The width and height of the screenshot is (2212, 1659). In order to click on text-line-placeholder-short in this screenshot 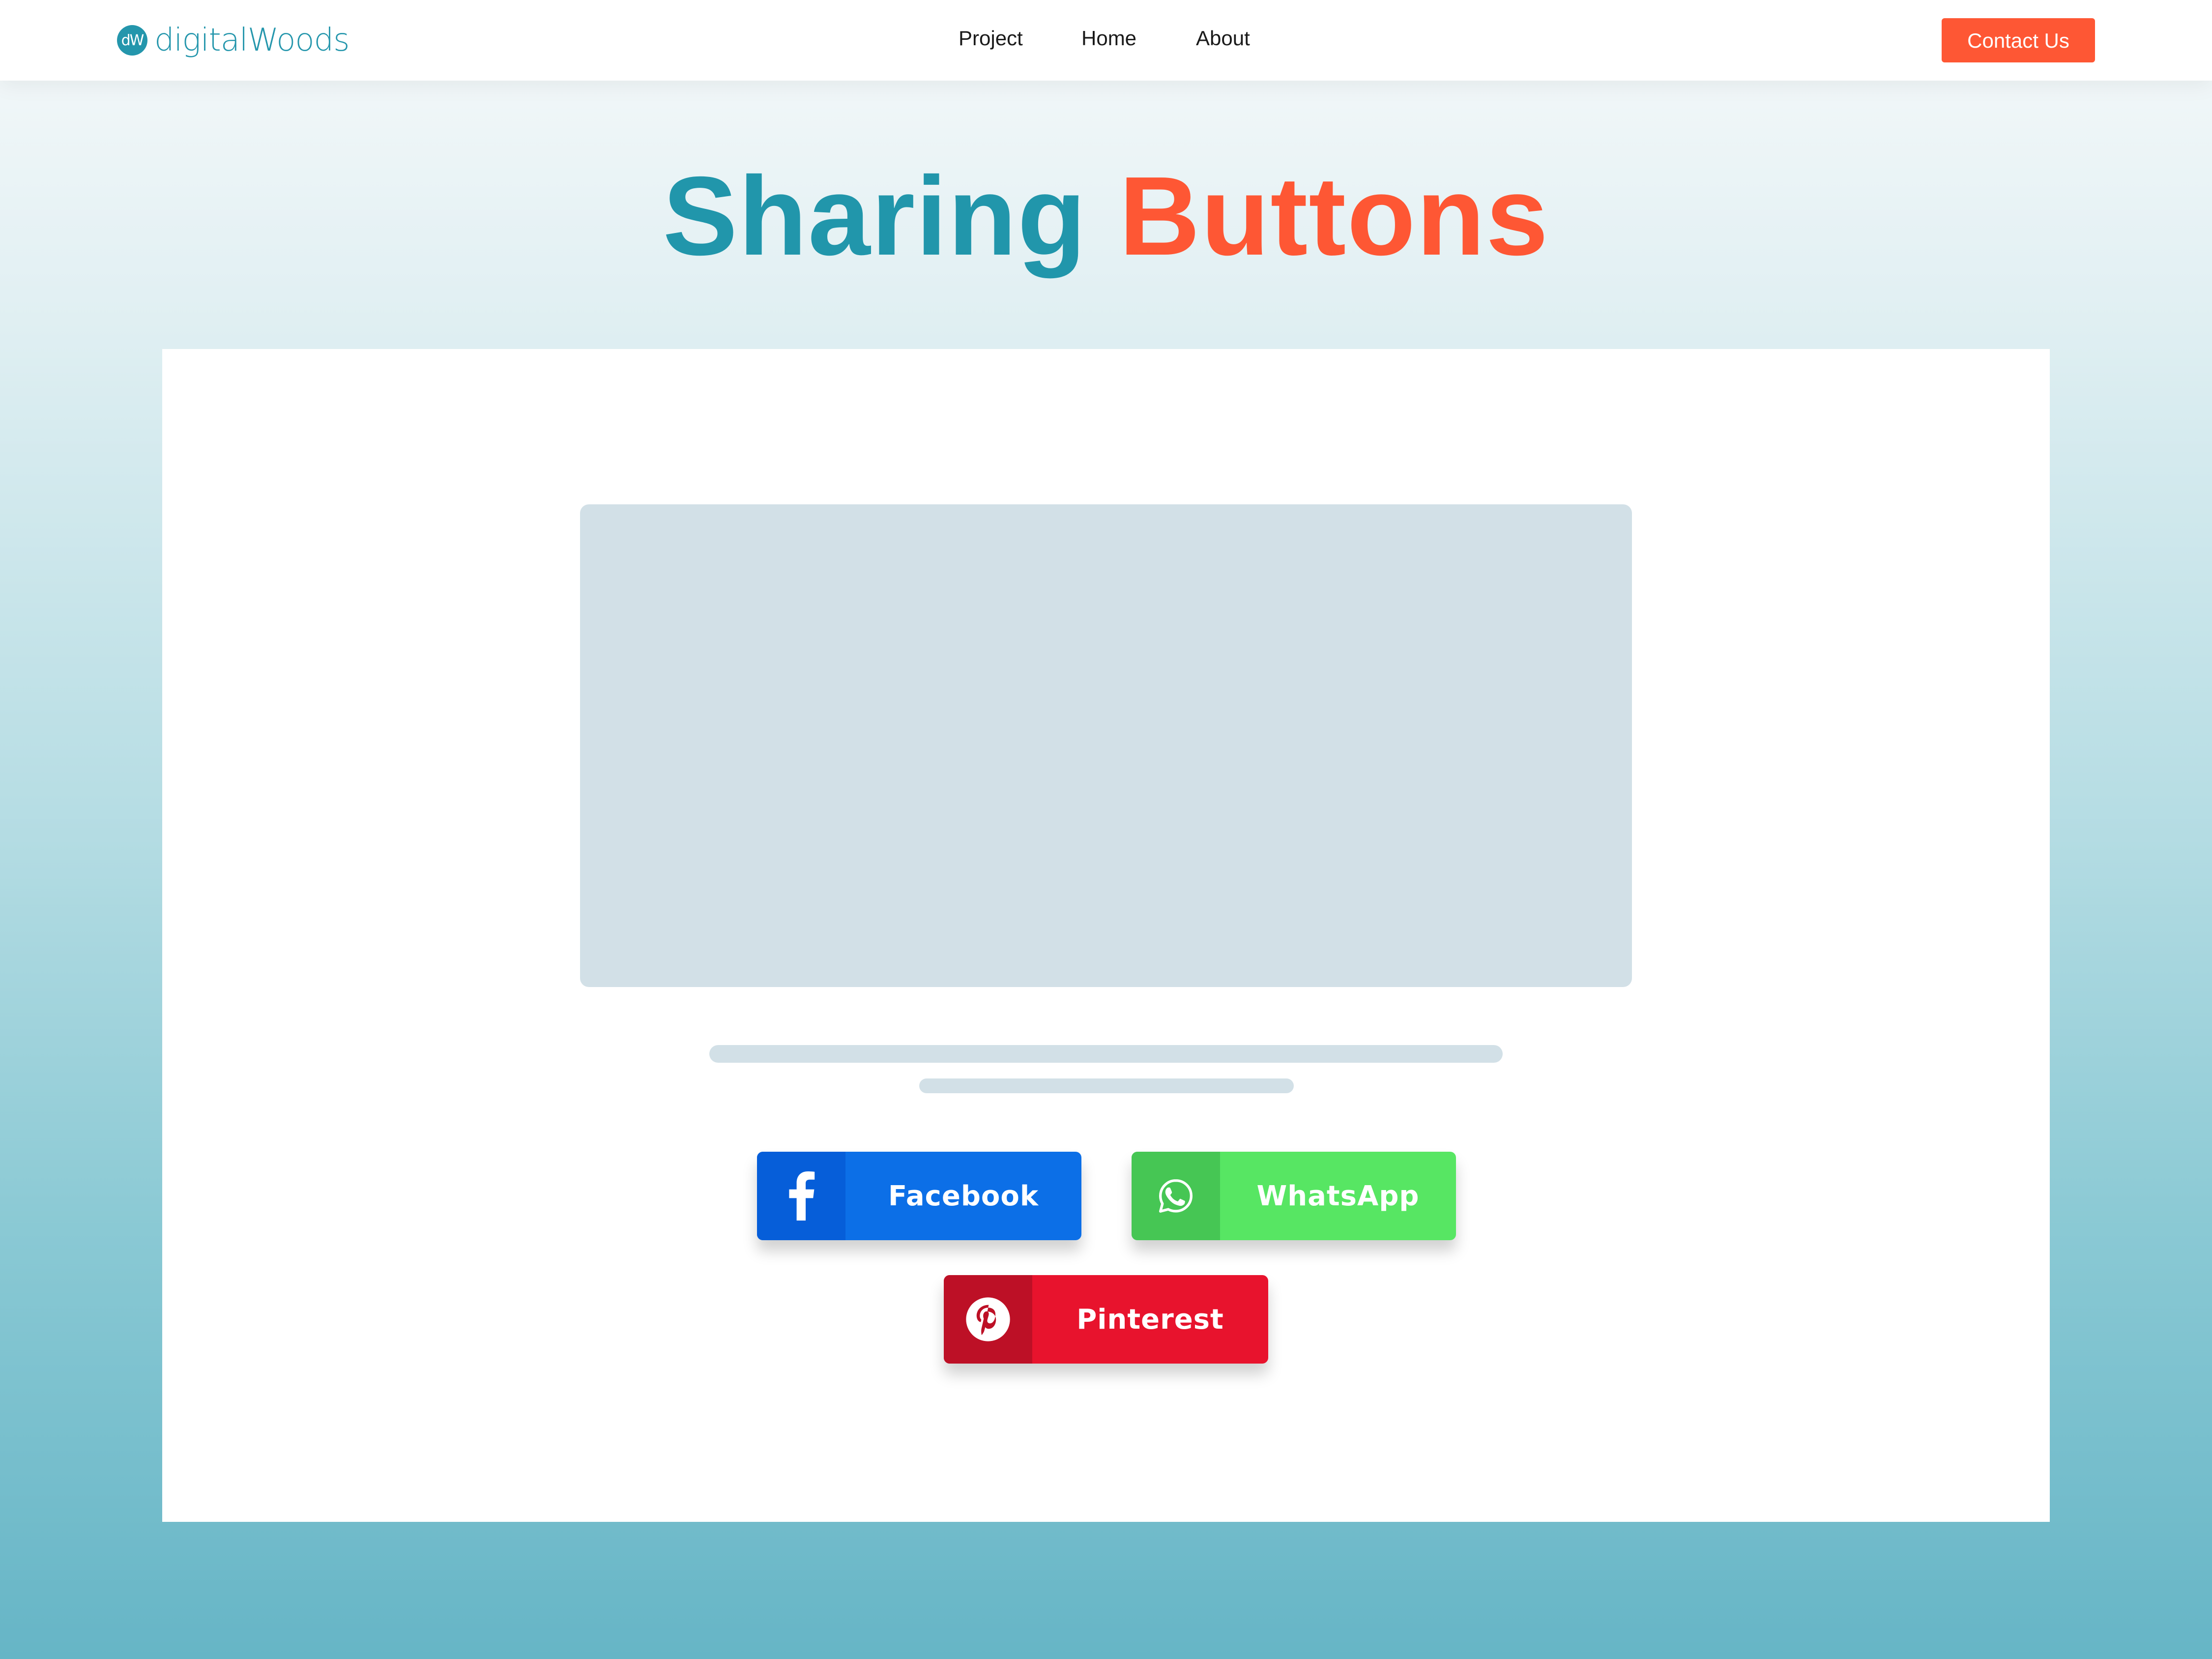, I will do `click(1106, 1085)`.